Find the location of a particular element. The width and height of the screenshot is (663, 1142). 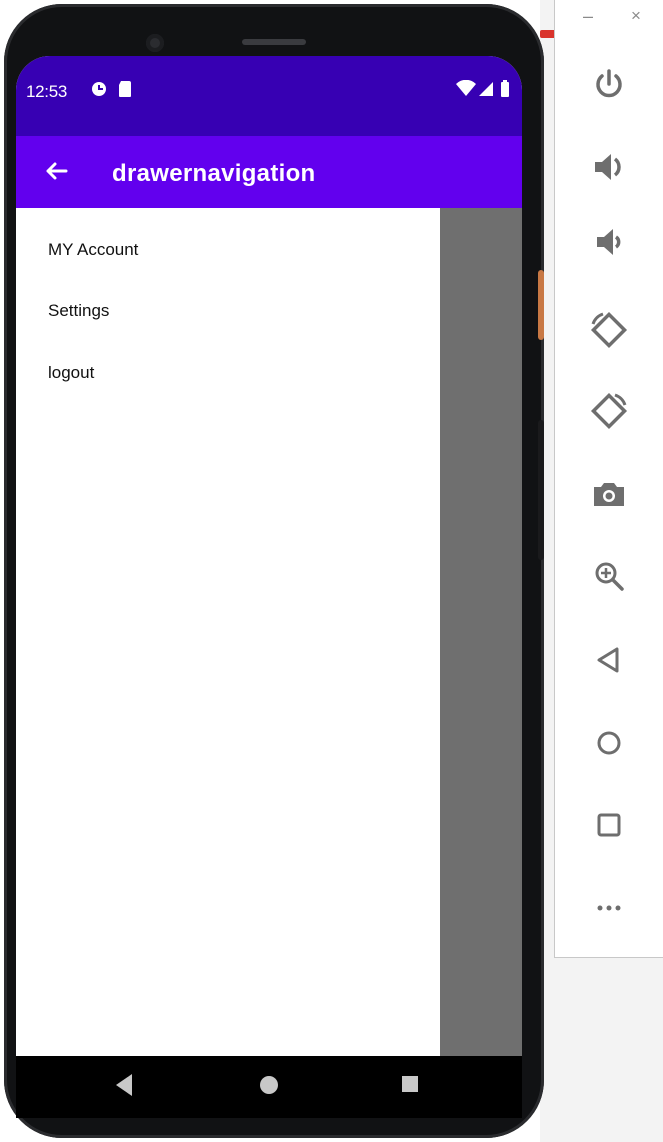

drawer-scrim is located at coordinates (481, 632).